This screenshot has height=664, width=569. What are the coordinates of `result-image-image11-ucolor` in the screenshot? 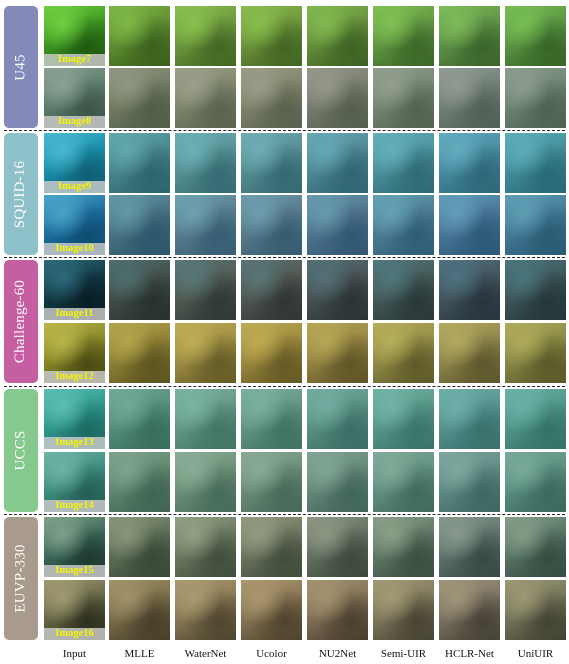 It's located at (271, 290).